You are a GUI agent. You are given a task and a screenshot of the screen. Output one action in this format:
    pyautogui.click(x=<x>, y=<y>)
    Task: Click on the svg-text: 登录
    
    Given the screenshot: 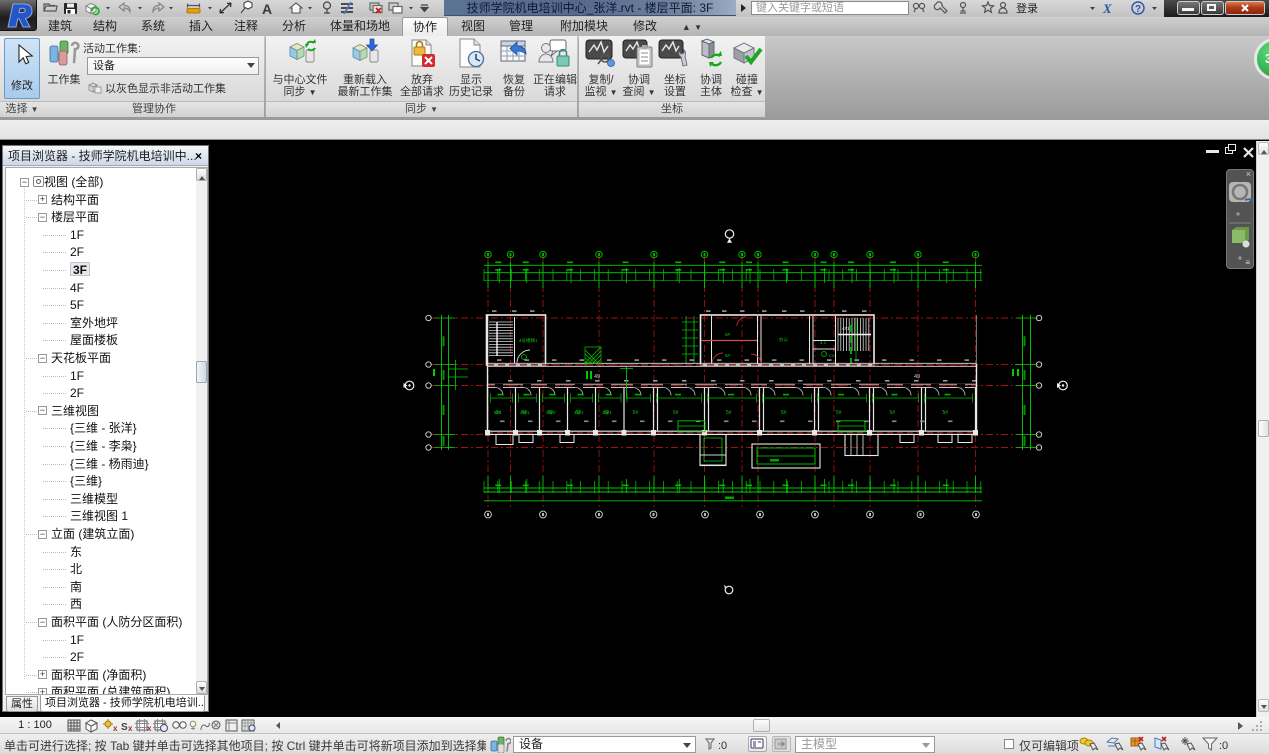 What is the action you would take?
    pyautogui.click(x=1027, y=8)
    